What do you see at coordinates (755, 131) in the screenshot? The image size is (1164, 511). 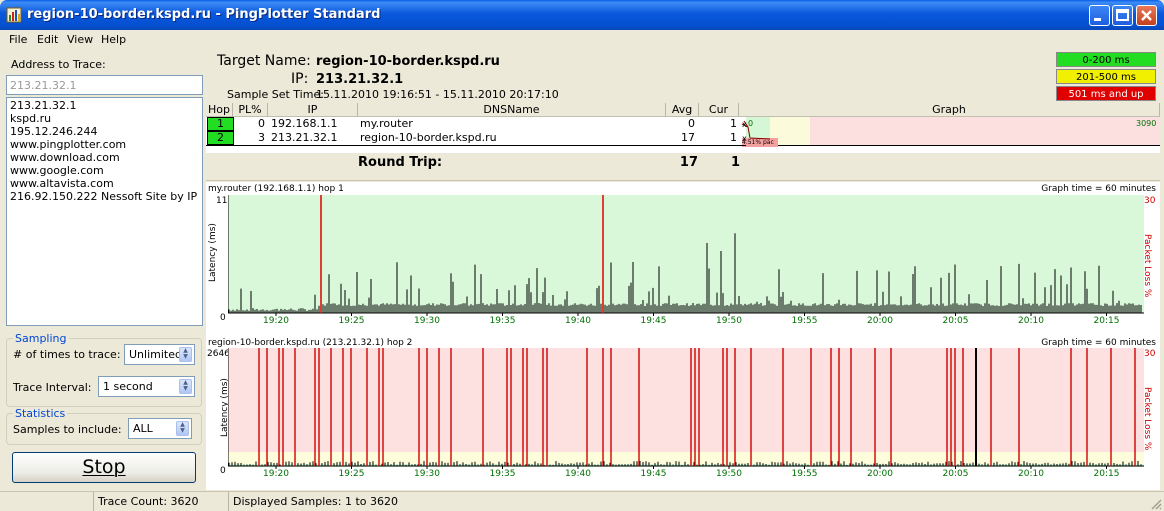 I see `mini-latency-trace: x x` at bounding box center [755, 131].